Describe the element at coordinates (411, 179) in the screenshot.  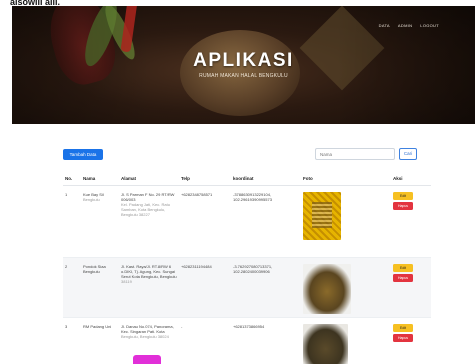
I see `header-aksi: Aksi` at that location.